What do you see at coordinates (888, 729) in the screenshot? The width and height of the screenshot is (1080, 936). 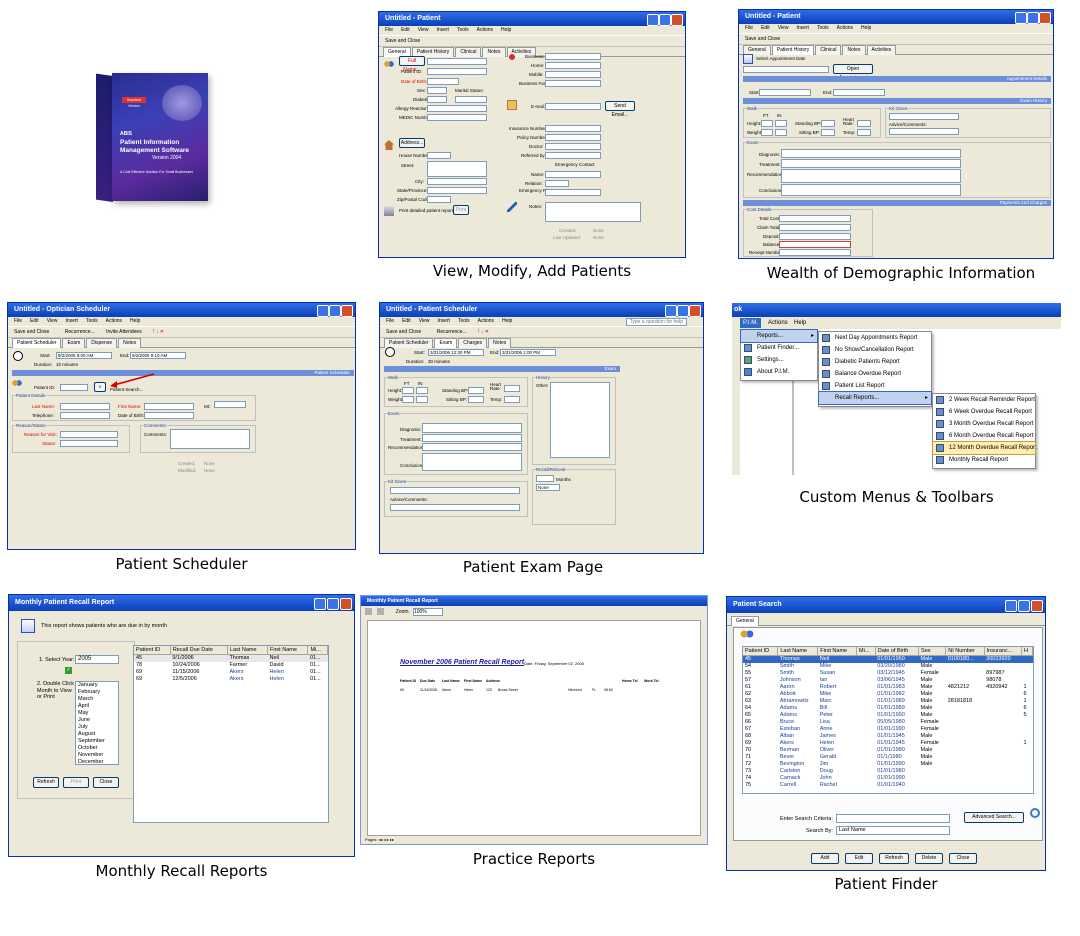 I see `table-row: 67 Esteban Anne 01/01/1990 Female` at bounding box center [888, 729].